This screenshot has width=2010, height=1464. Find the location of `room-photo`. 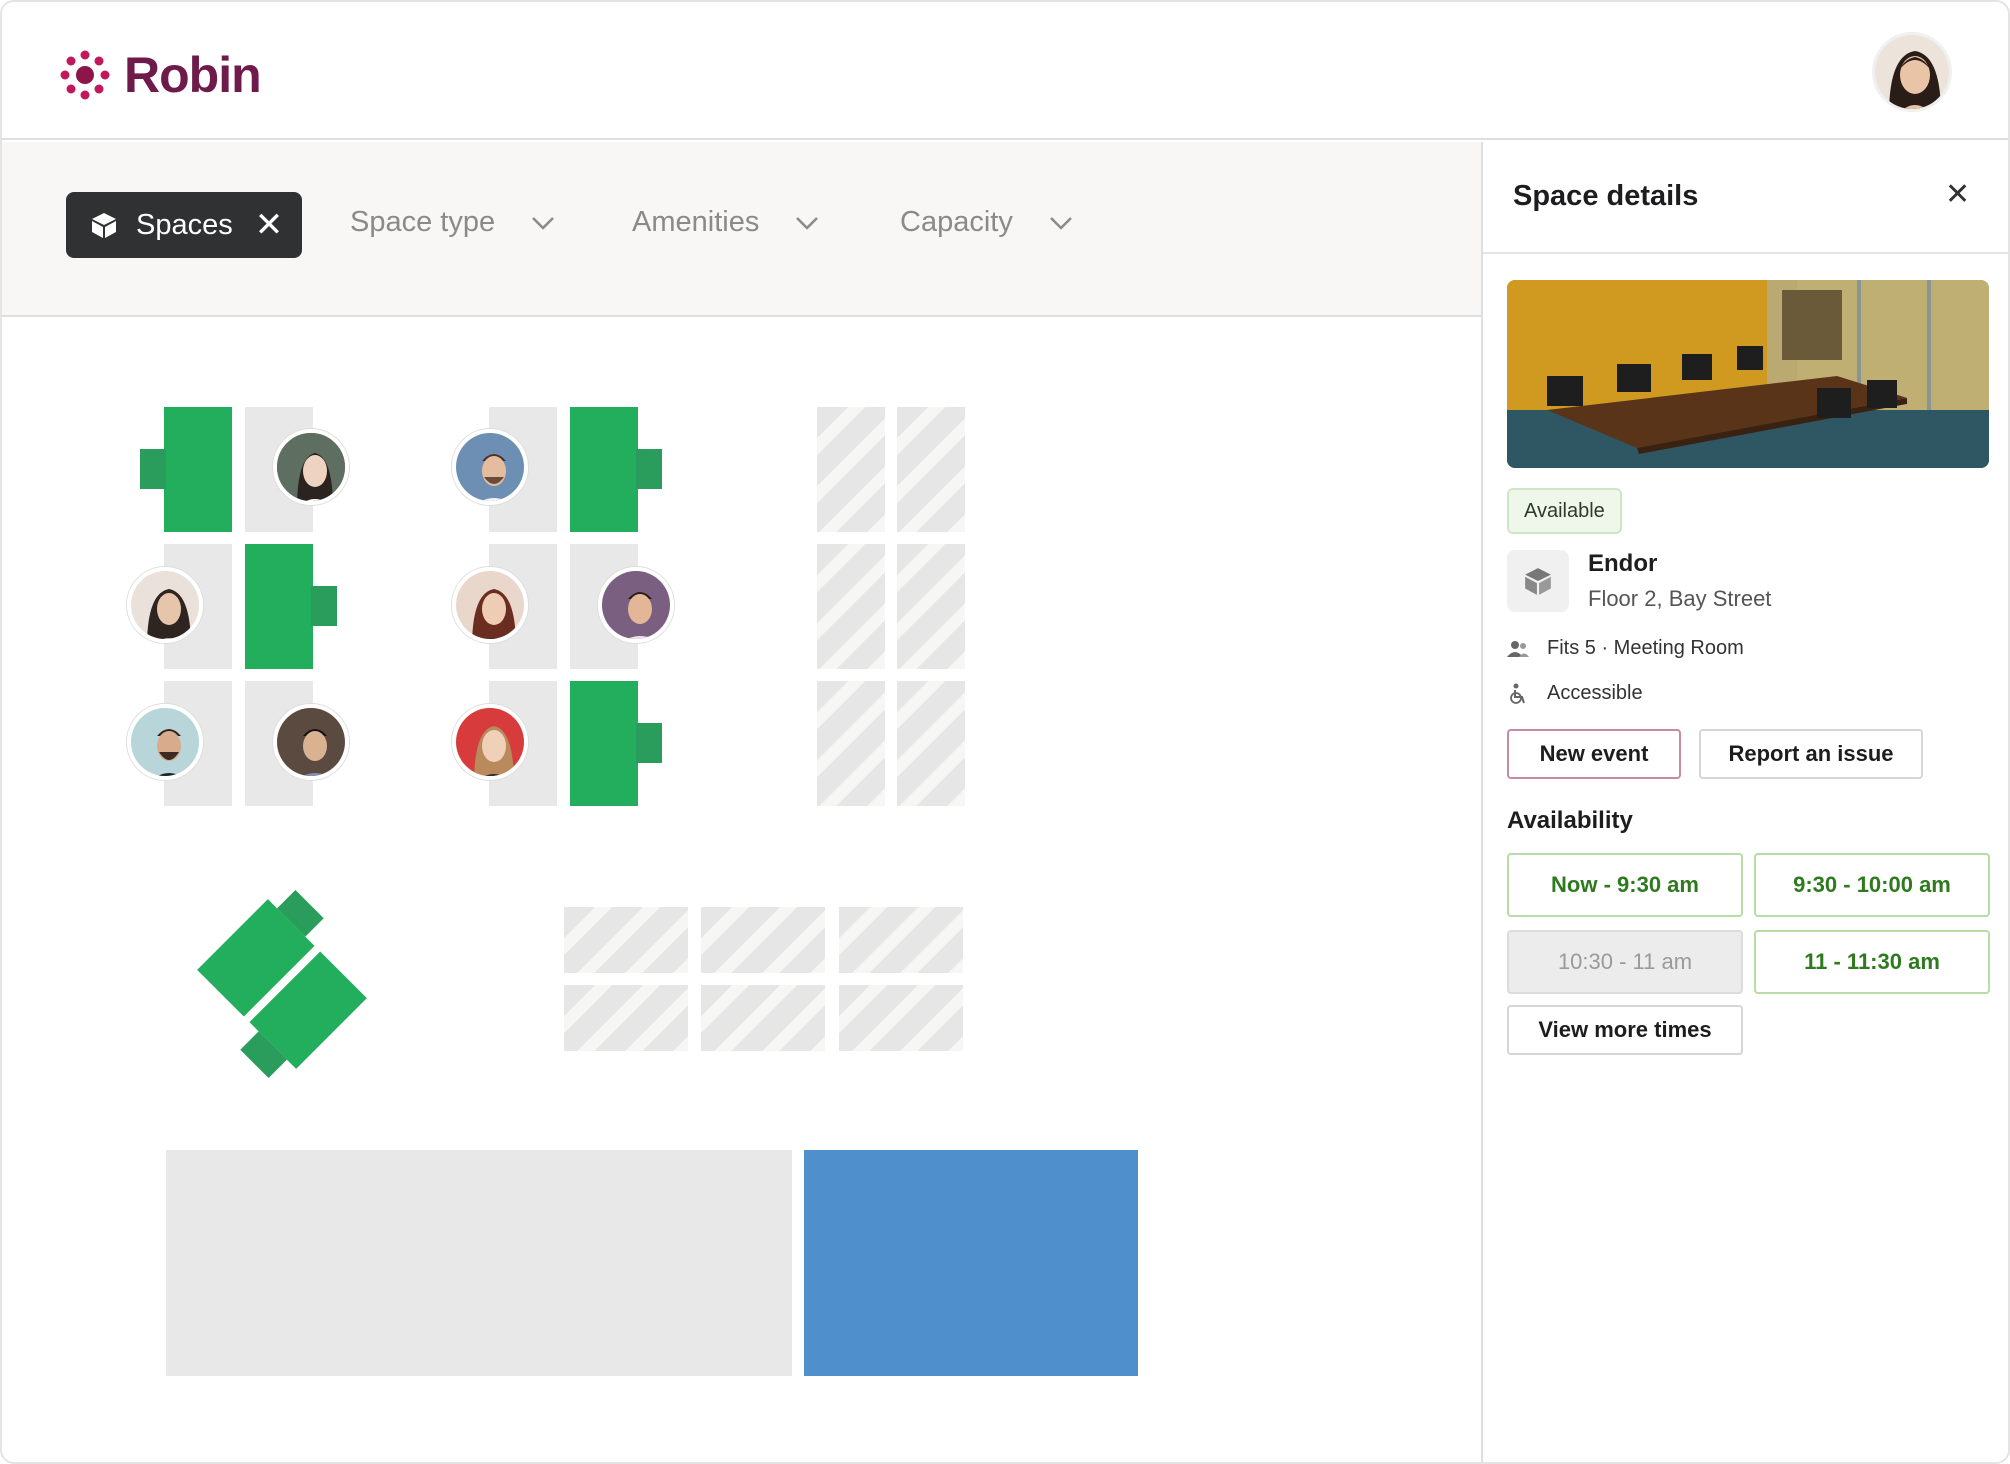

room-photo is located at coordinates (1748, 374).